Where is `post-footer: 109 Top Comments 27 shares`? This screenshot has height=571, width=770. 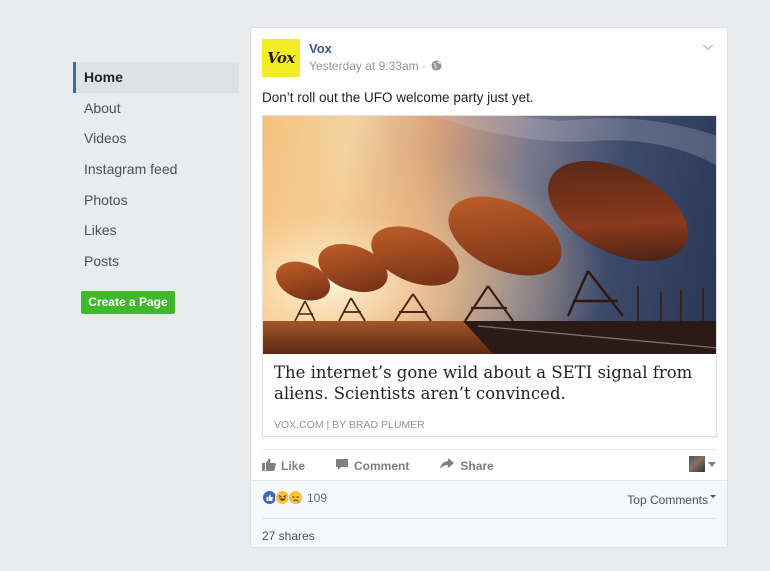
post-footer: 109 Top Comments 27 shares is located at coordinates (489, 513).